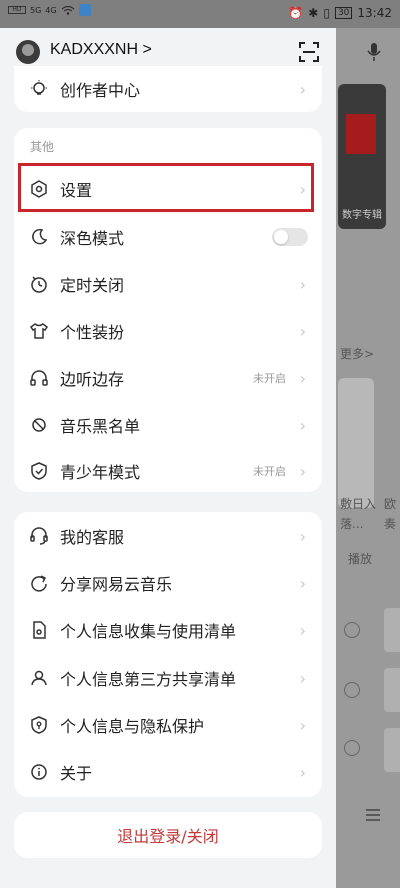 This screenshot has width=400, height=888. I want to click on menu-item-label: 个人信息第三方共享清单, so click(148, 679).